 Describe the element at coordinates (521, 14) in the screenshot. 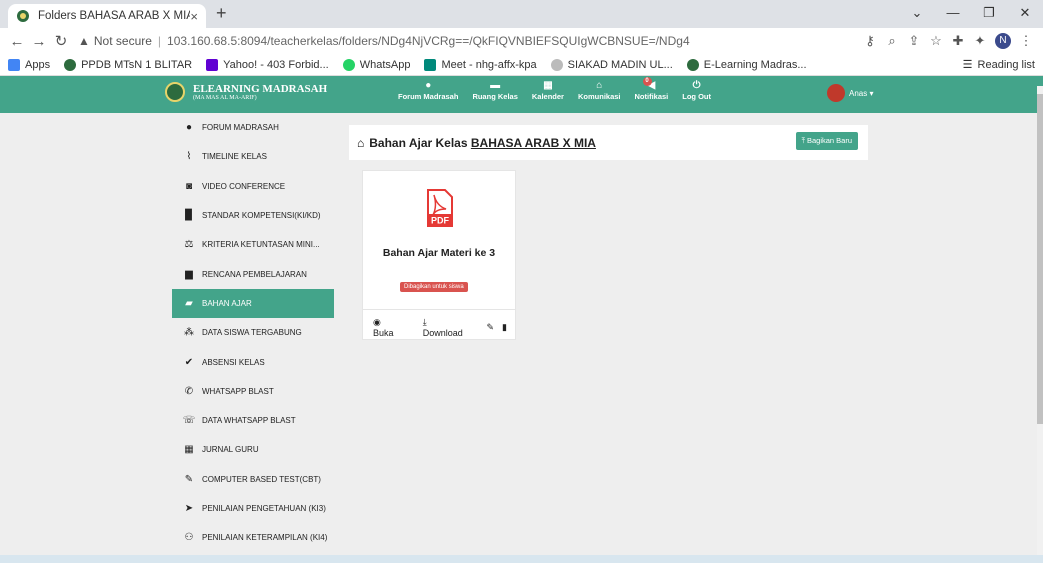

I see `browser-tab-strip: Folders BAHASA ARAB X MIA × + ⌄ — ❐ ✕` at that location.